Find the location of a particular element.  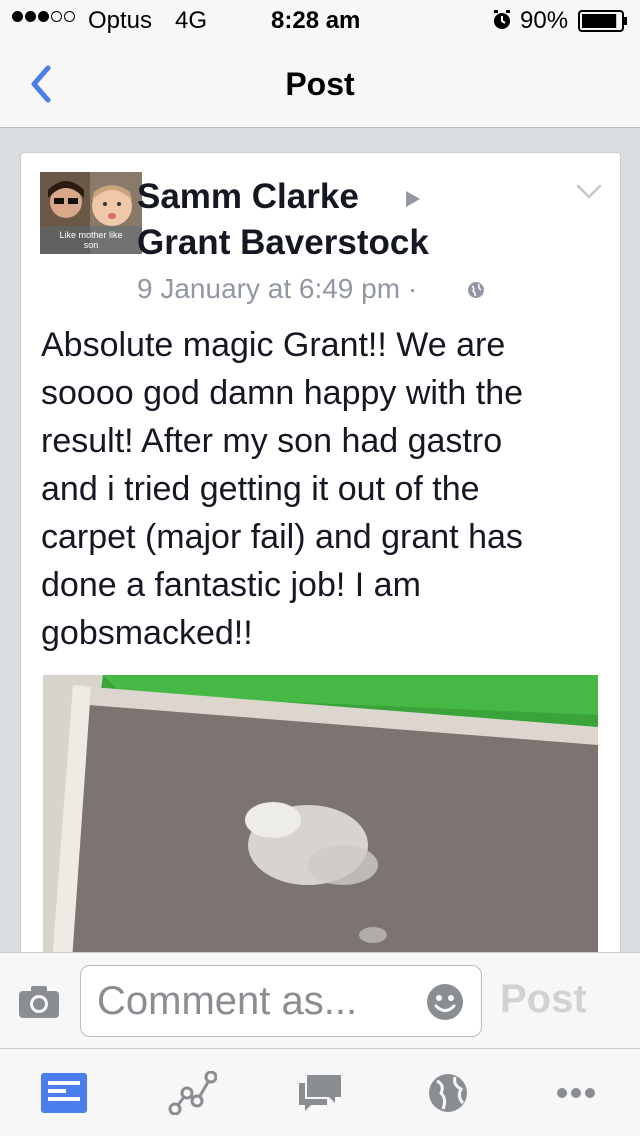

chevron-down-icon is located at coordinates (589, 192).